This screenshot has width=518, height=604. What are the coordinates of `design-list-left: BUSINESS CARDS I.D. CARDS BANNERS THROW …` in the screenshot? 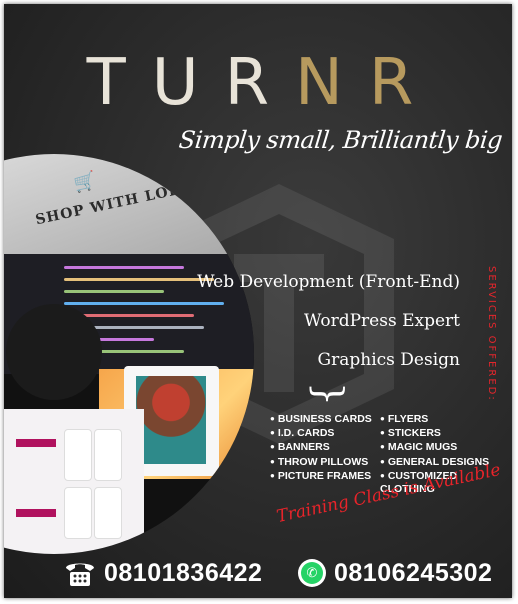 It's located at (321, 447).